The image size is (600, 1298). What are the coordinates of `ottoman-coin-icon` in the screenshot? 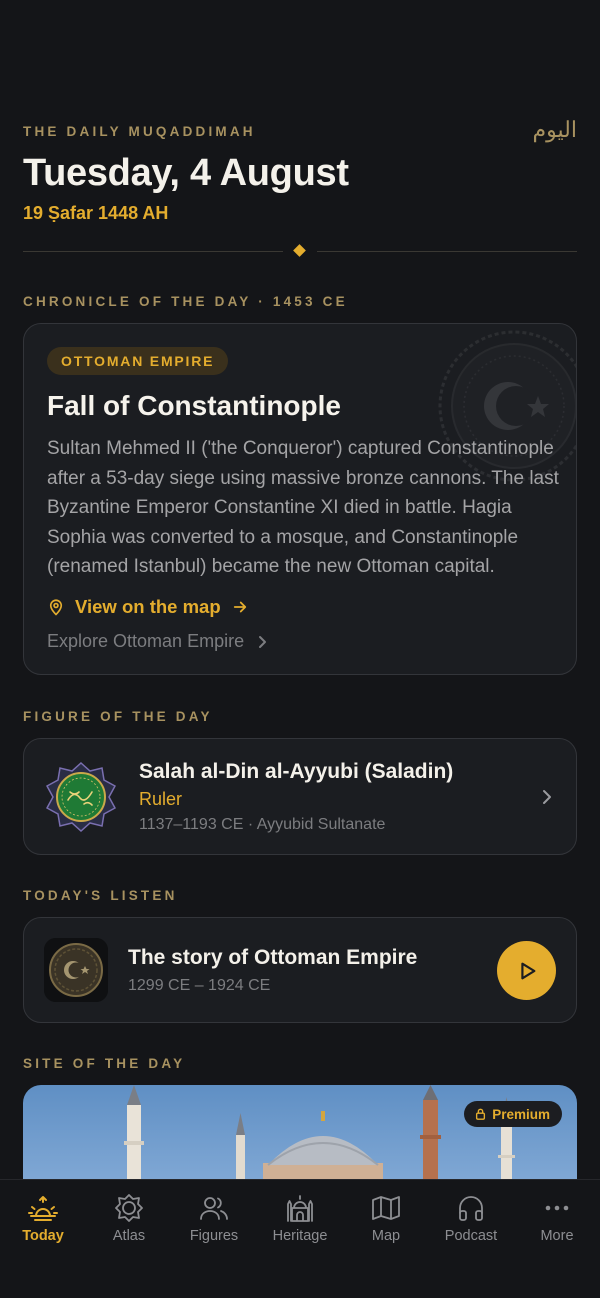 It's located at (76, 970).